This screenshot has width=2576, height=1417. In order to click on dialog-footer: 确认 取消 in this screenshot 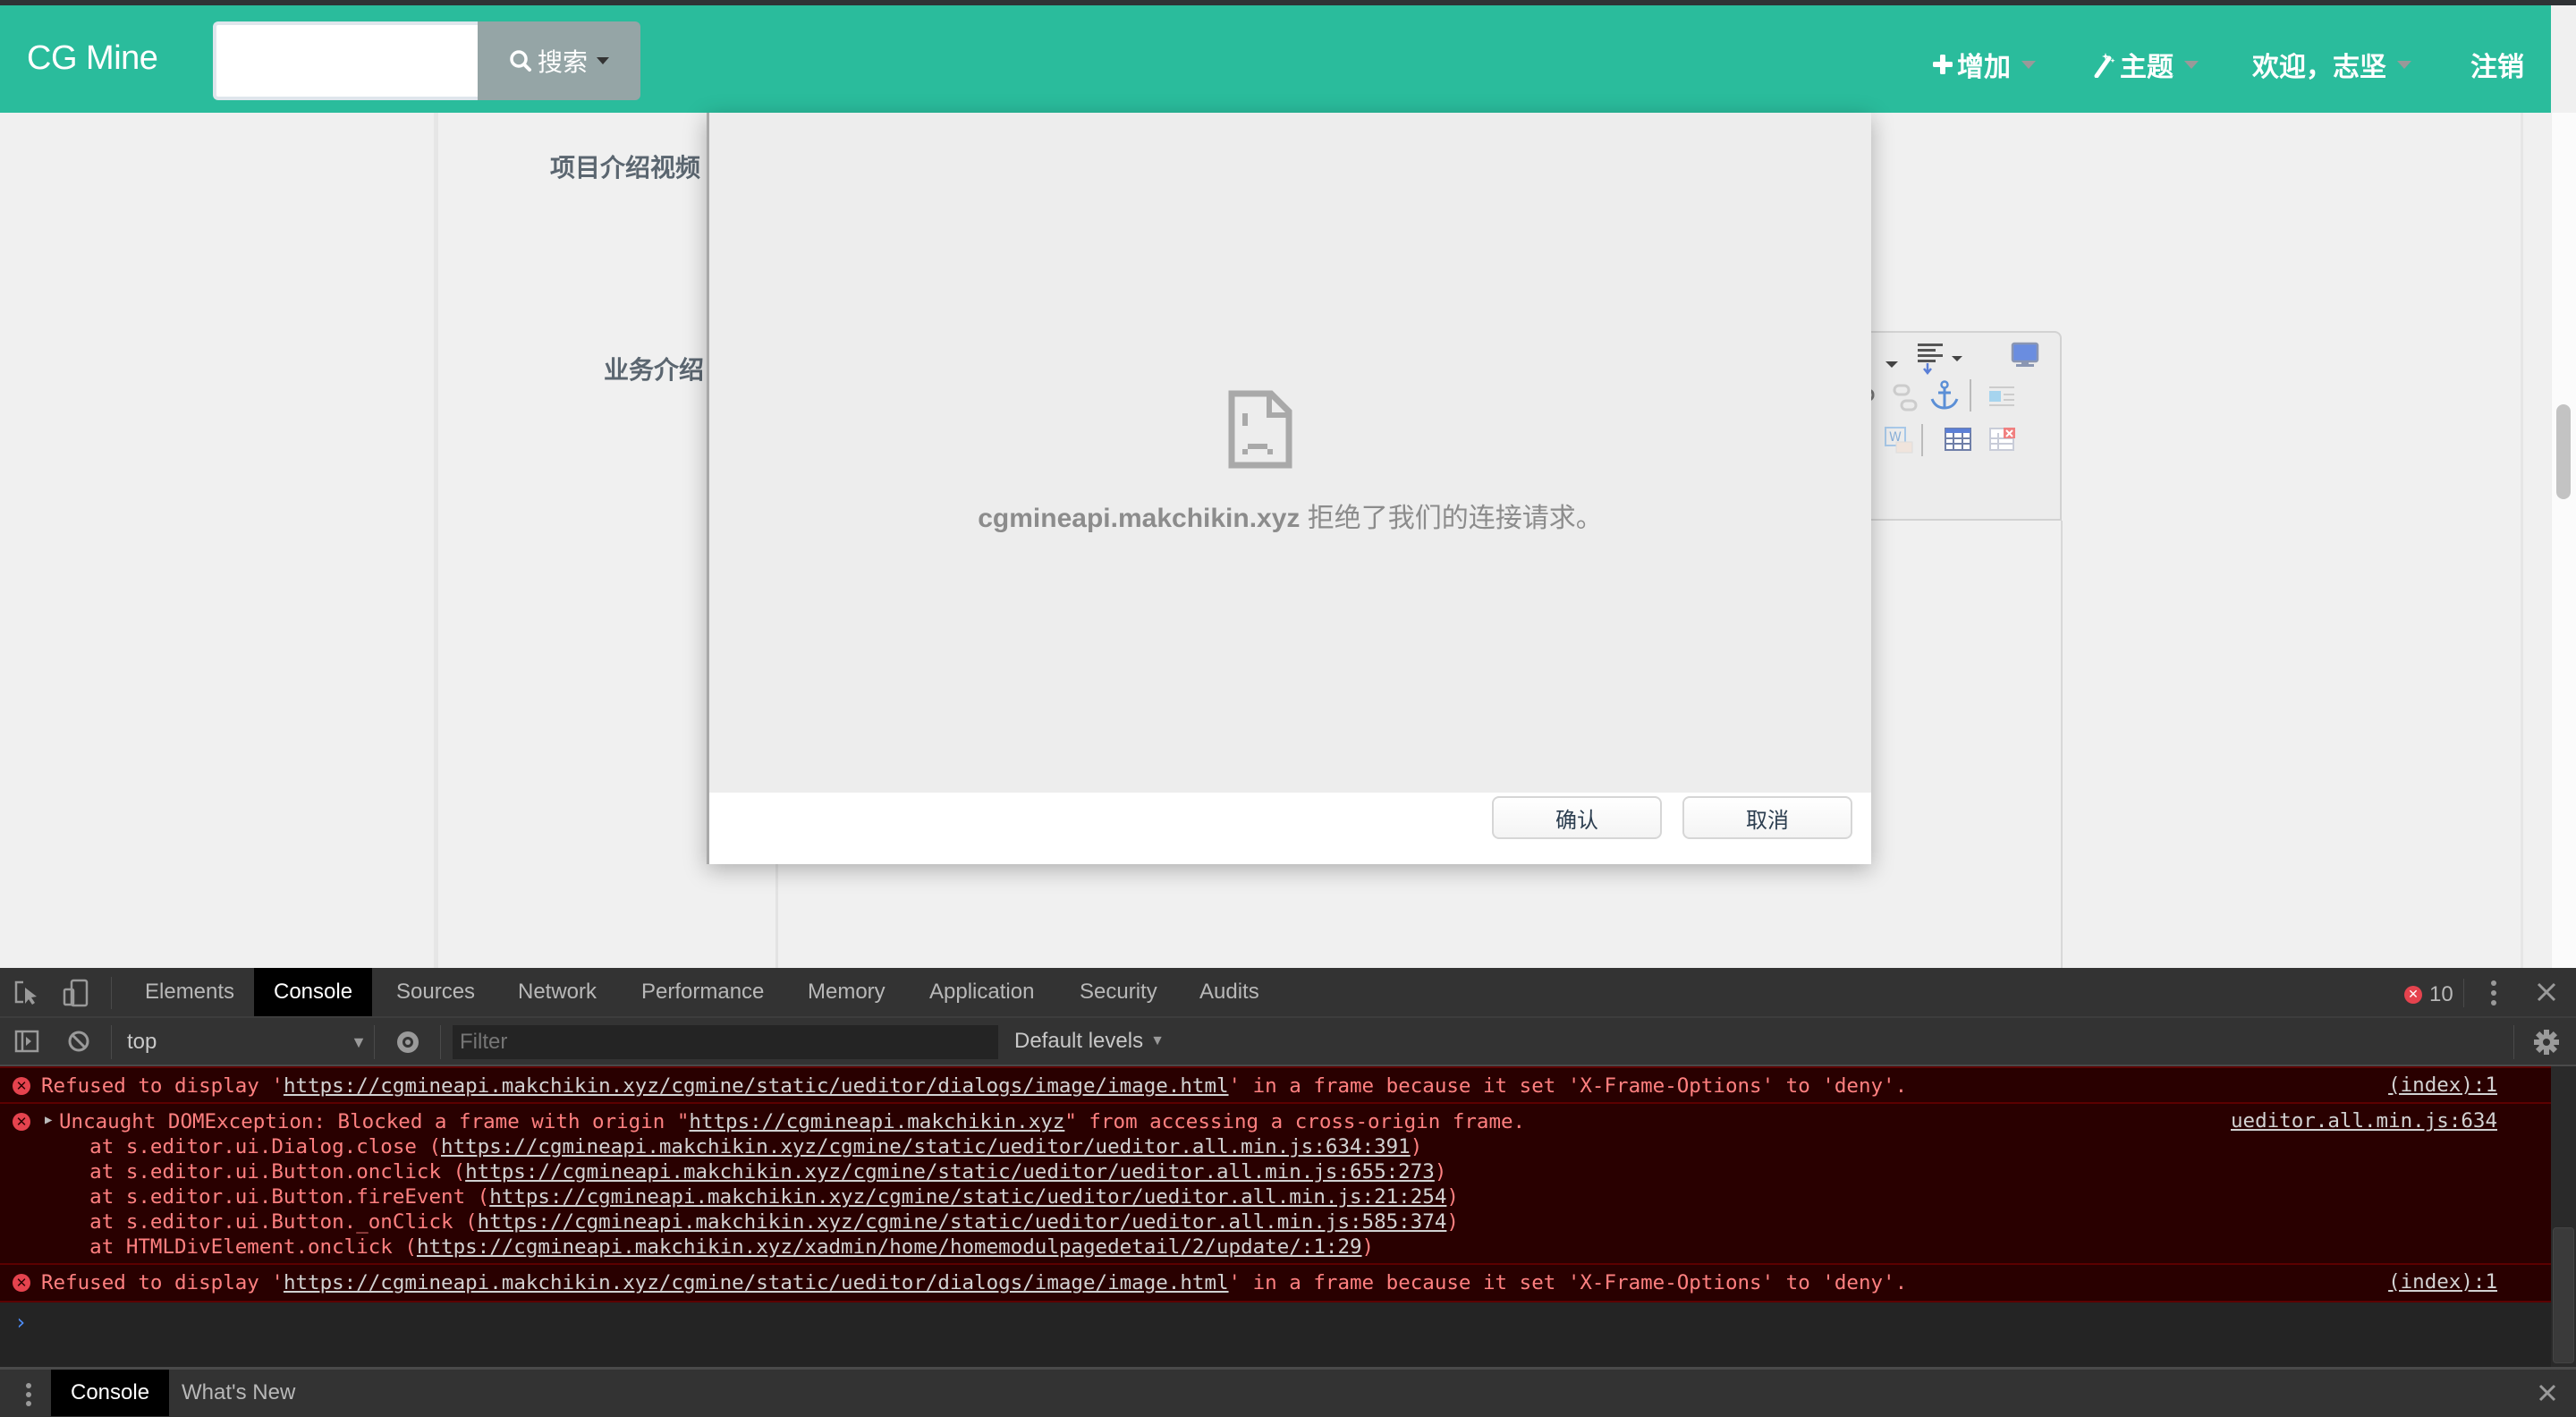, I will do `click(1290, 829)`.